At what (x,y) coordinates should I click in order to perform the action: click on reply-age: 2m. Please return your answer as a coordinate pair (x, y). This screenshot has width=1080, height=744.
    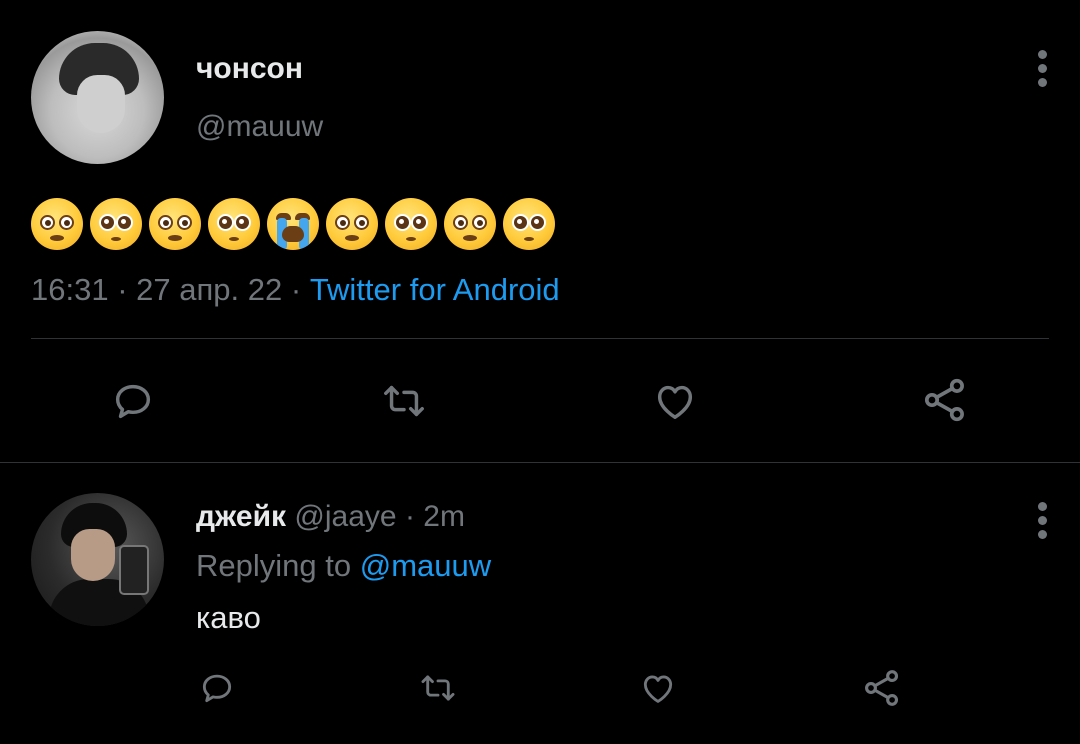
    Looking at the image, I should click on (444, 516).